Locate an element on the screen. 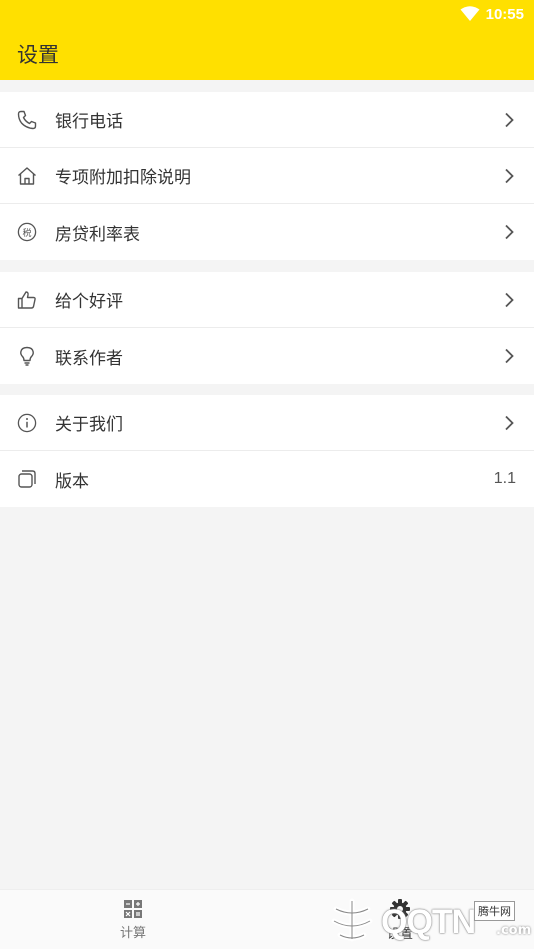  settings-item-label: 联系作者 is located at coordinates (89, 358).